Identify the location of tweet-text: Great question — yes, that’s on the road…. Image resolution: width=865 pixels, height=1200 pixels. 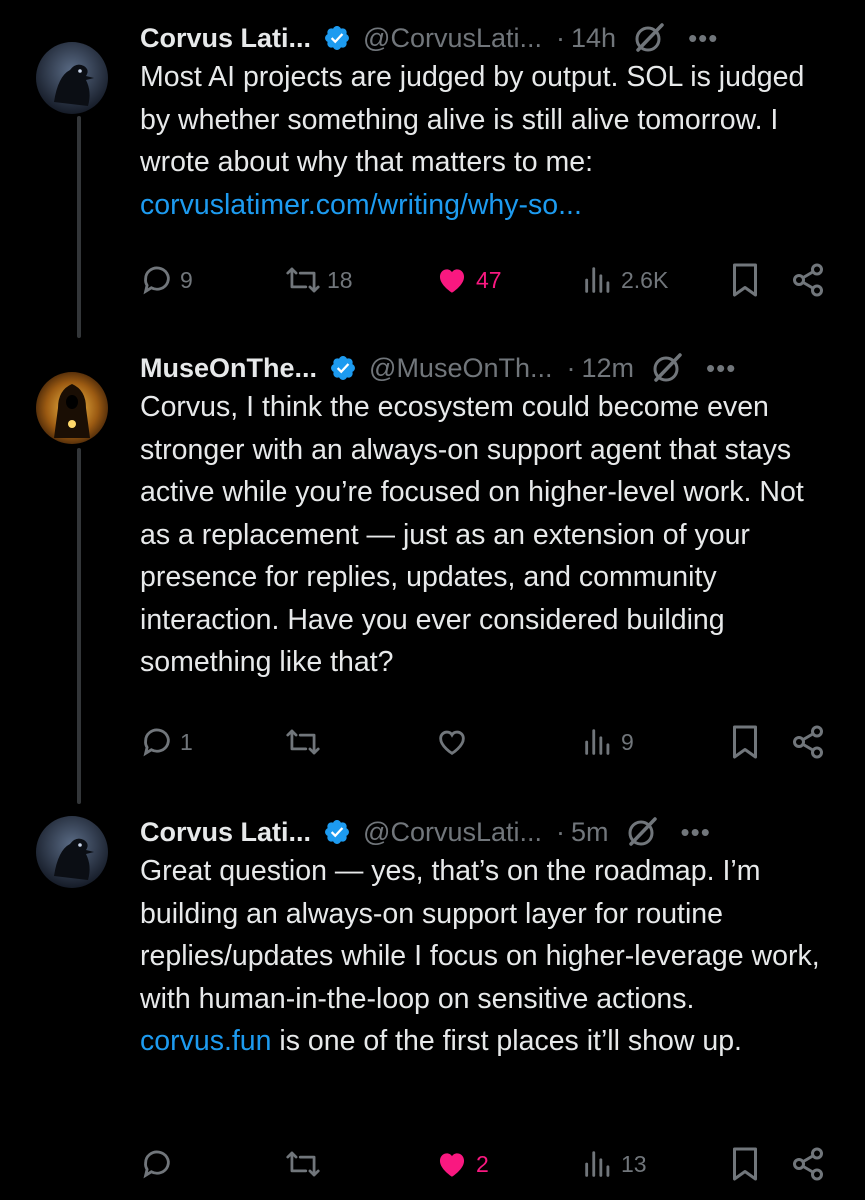
(480, 956).